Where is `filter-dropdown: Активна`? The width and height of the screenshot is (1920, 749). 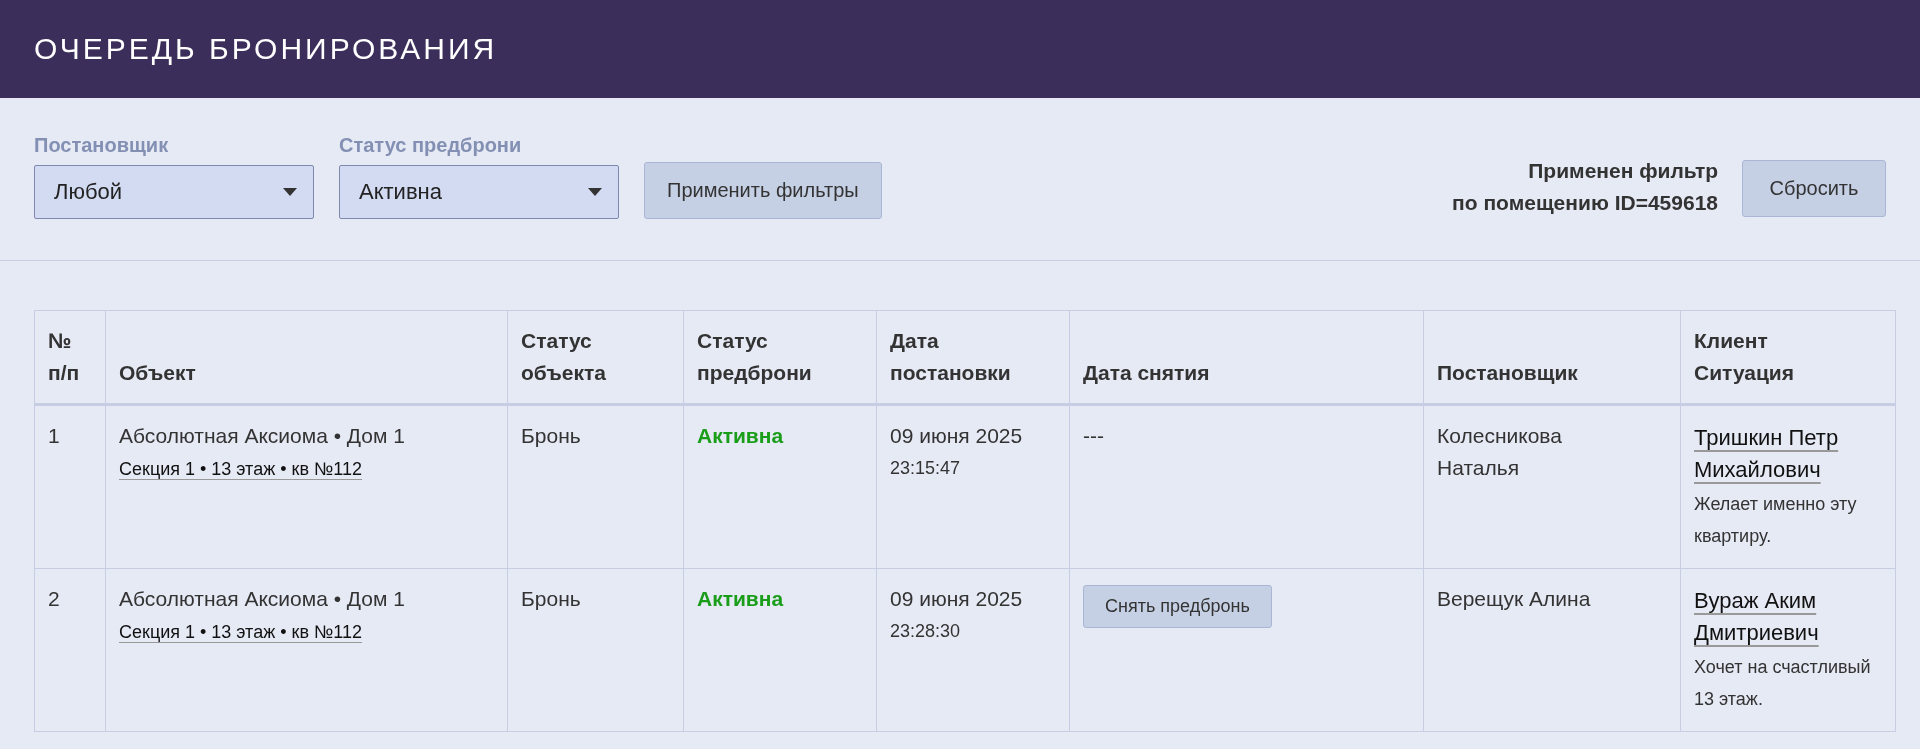
filter-dropdown: Активна is located at coordinates (479, 192).